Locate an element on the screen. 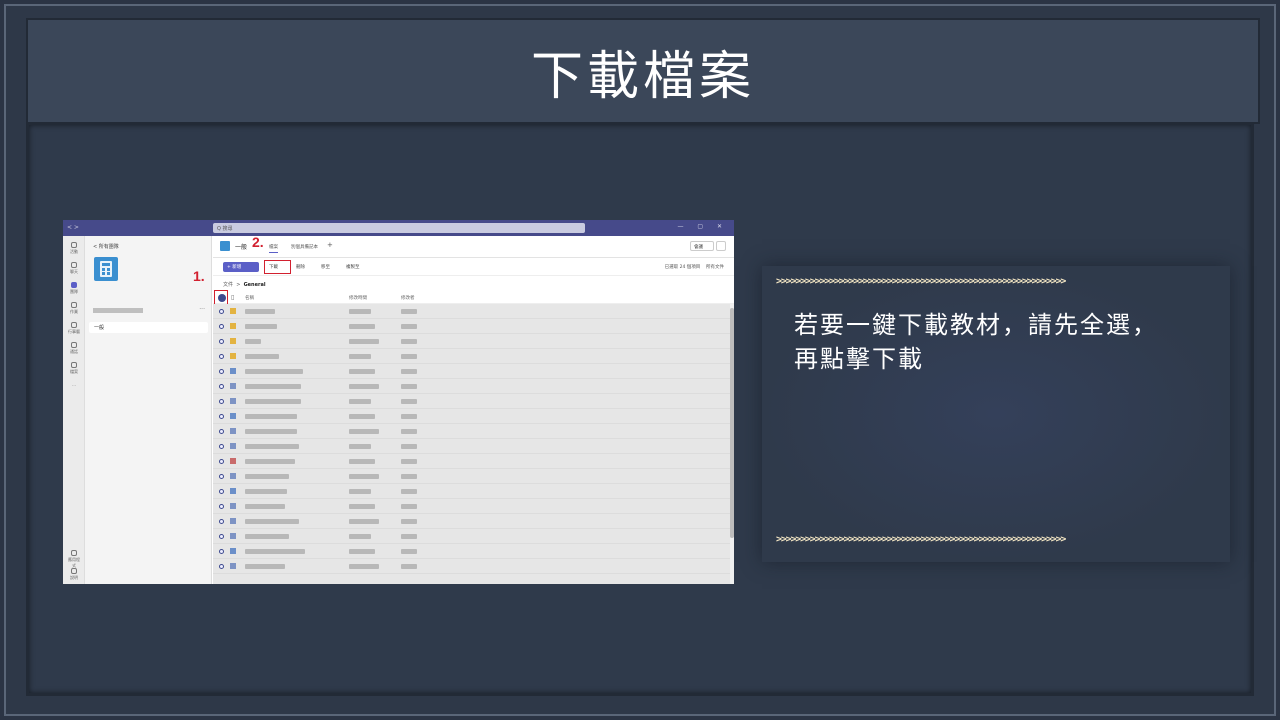 This screenshot has height=720, width=1280. back-to-all-teams-link: < 所有團隊 is located at coordinates (106, 246).